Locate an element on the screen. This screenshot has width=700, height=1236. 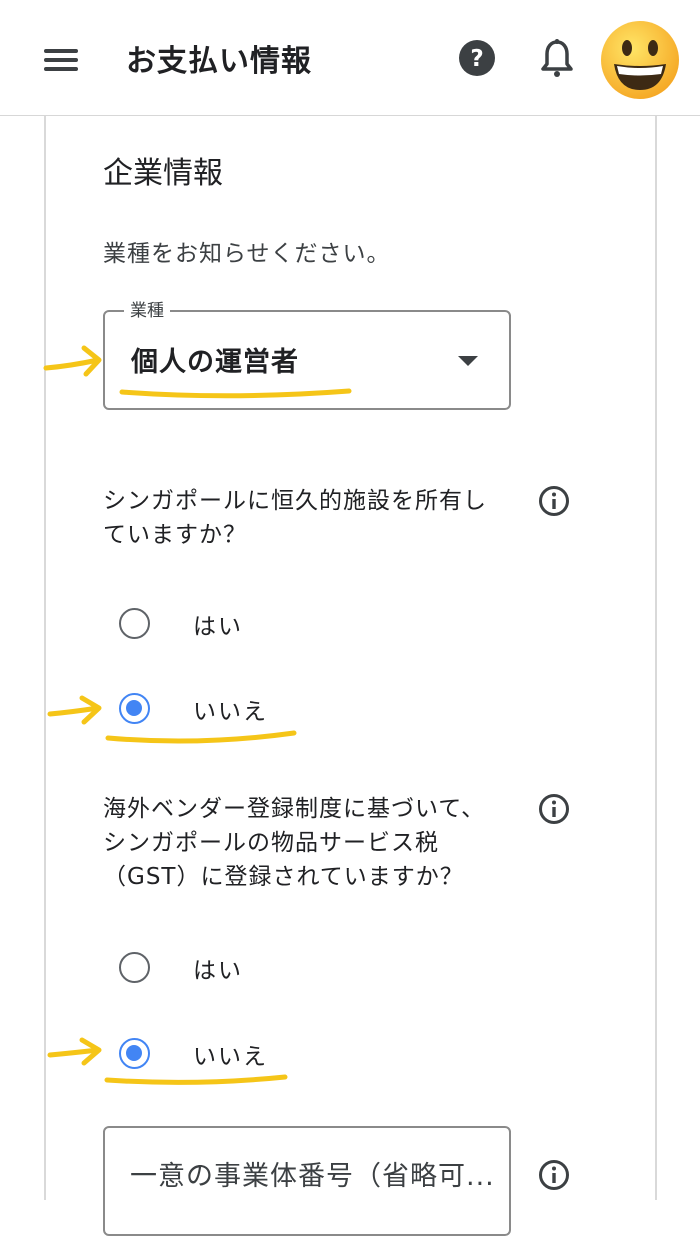
bell-icon is located at coordinates (557, 59).